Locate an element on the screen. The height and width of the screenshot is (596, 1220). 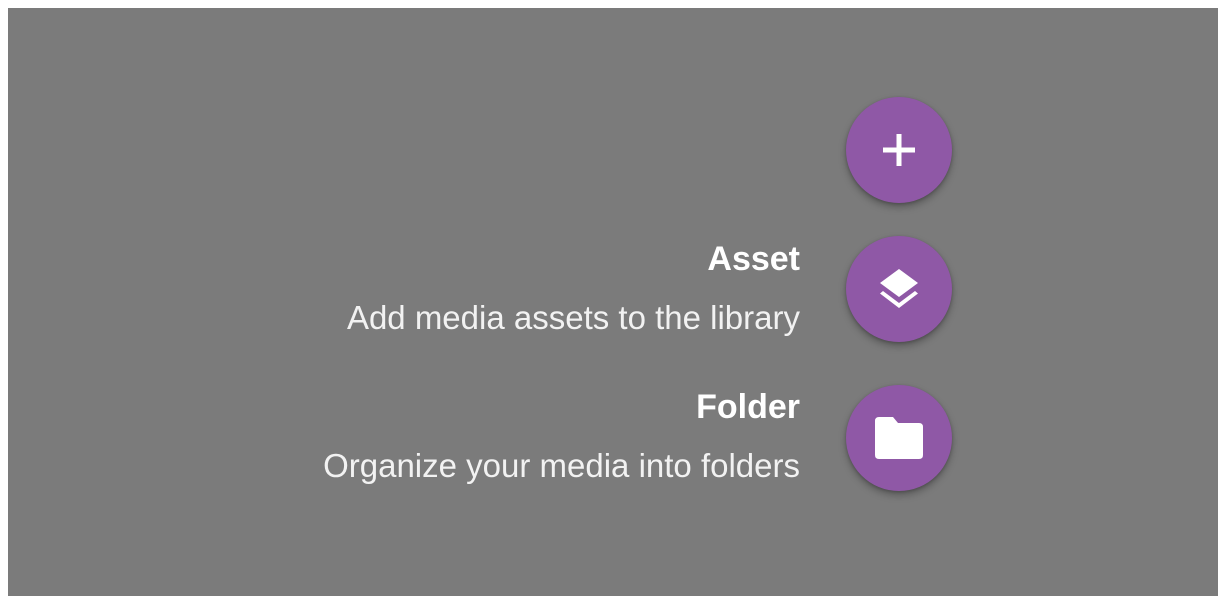
layers-icon is located at coordinates (899, 288).